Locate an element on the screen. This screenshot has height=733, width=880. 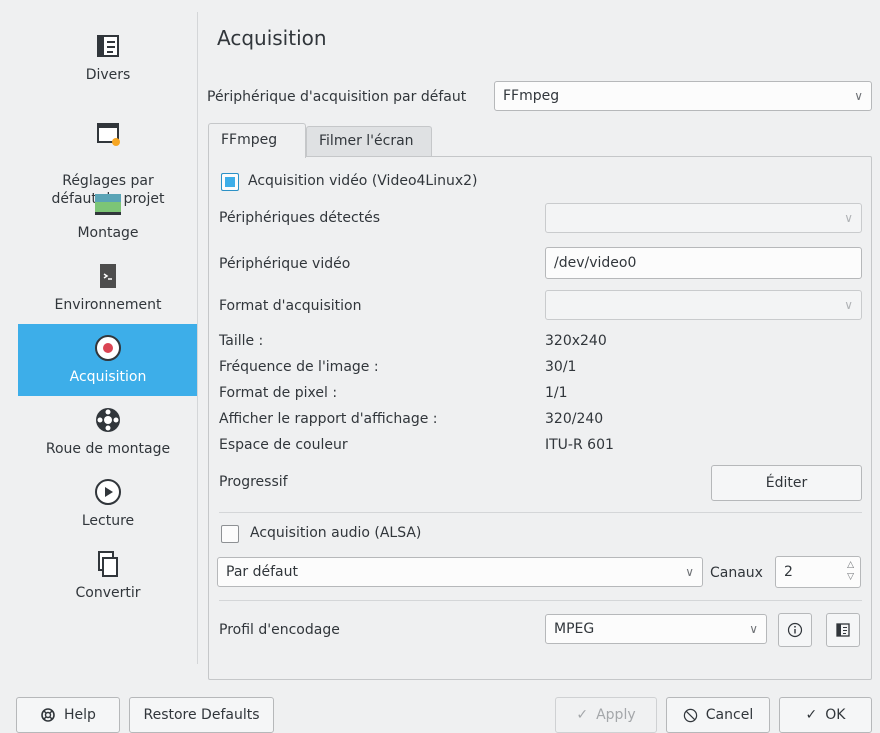
channels-spinbox: 2 △ ▽ is located at coordinates (818, 572).